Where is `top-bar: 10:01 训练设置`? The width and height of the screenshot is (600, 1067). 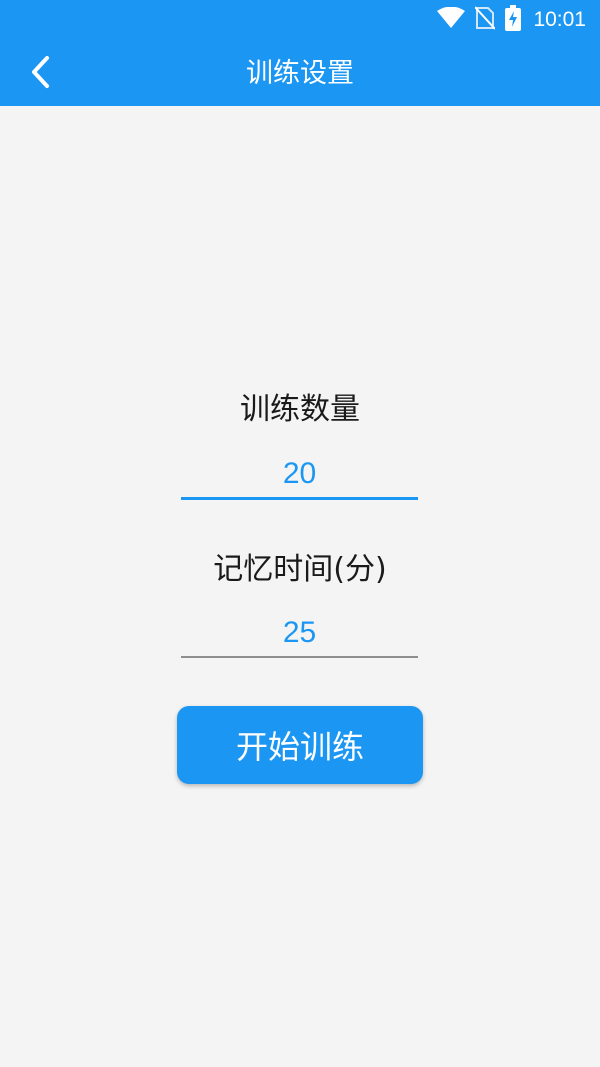
top-bar: 10:01 训练设置 is located at coordinates (300, 53).